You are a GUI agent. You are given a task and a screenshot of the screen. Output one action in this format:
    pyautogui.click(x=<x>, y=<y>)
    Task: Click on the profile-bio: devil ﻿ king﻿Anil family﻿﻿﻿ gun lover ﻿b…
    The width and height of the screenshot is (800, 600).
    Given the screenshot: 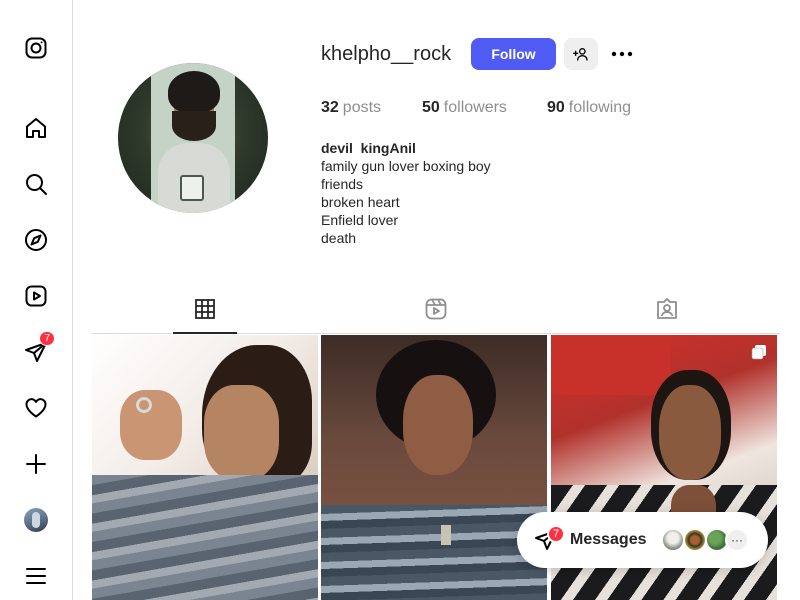 What is the action you would take?
    pyautogui.click(x=406, y=193)
    